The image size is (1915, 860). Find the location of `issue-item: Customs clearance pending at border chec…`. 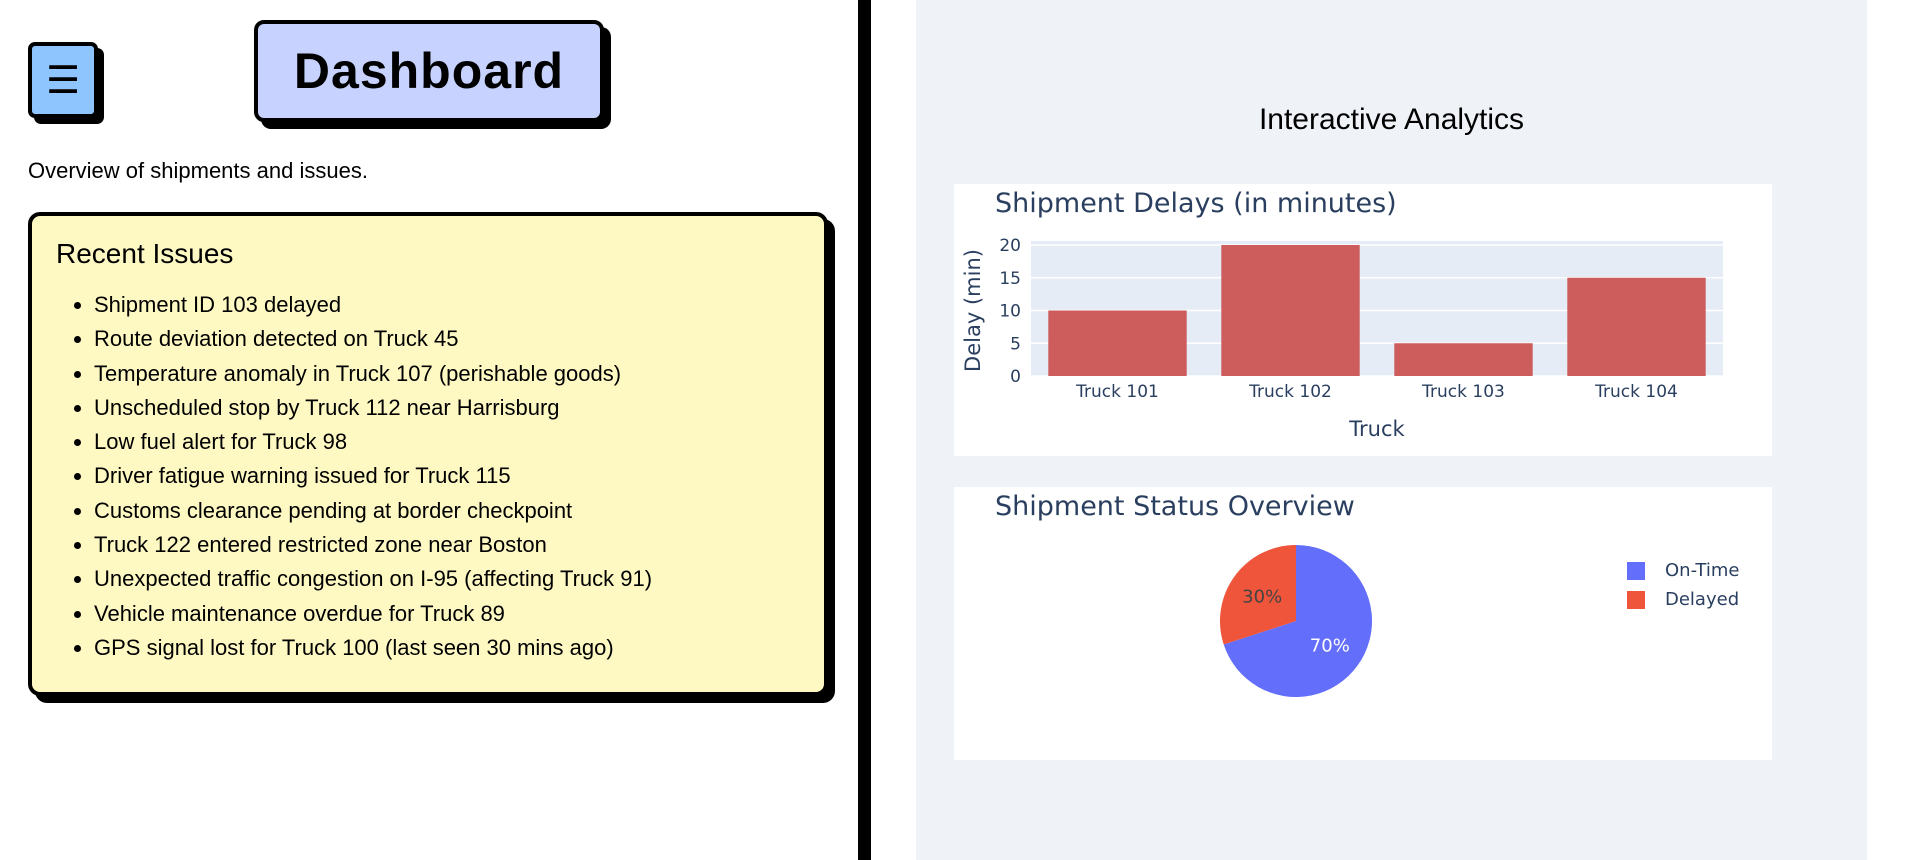

issue-item: Customs clearance pending at border chec… is located at coordinates (447, 511).